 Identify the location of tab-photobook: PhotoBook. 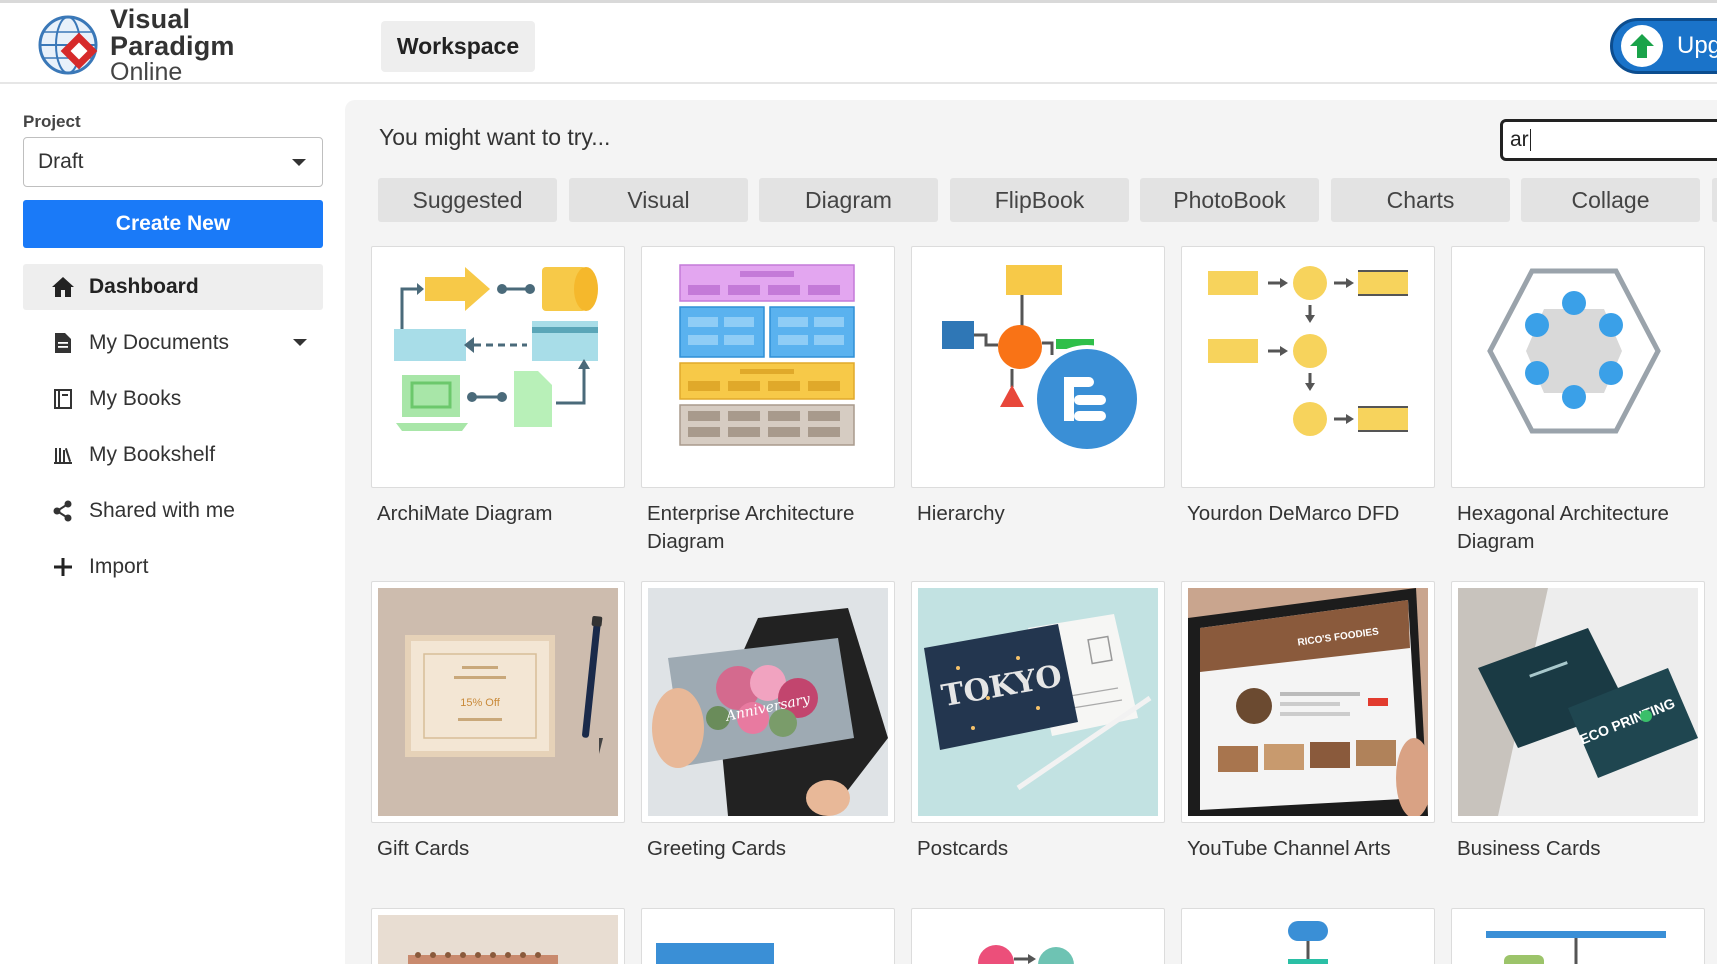
(1229, 200).